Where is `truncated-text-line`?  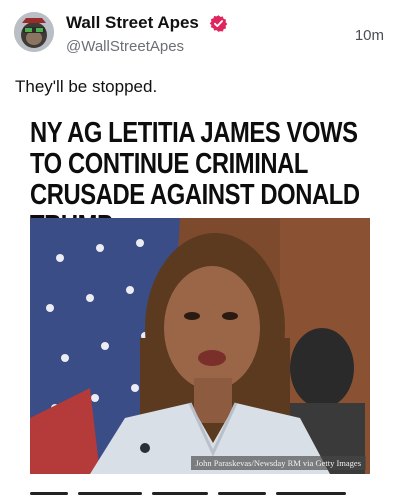
truncated-text-line is located at coordinates (202, 496).